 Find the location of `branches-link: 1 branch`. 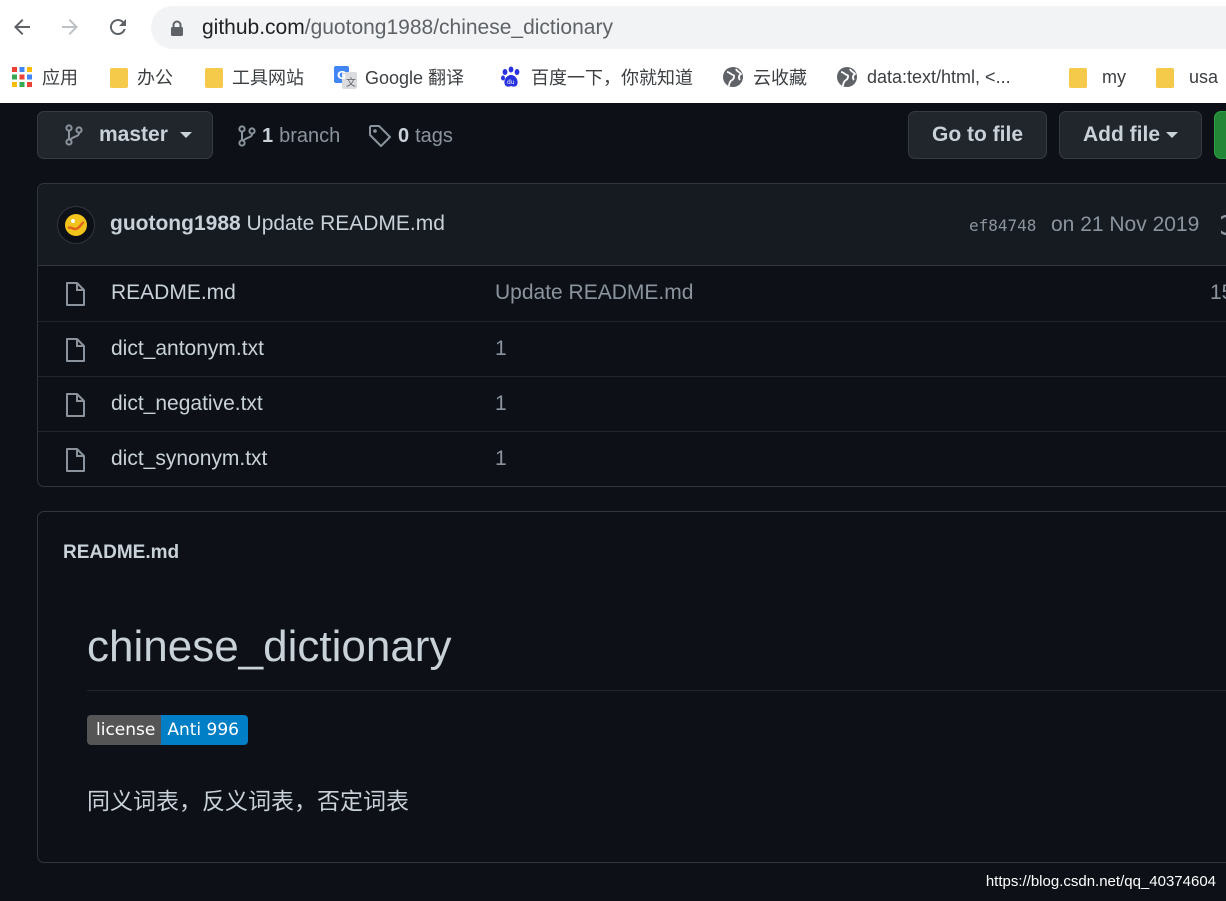

branches-link: 1 branch is located at coordinates (289, 136).